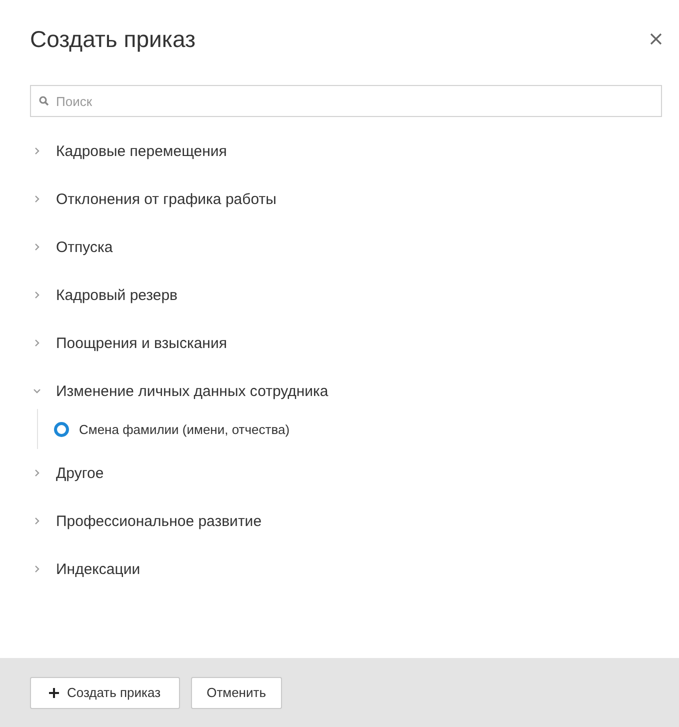  Describe the element at coordinates (339, 247) in the screenshot. I see `tree-item: Отпуска` at that location.